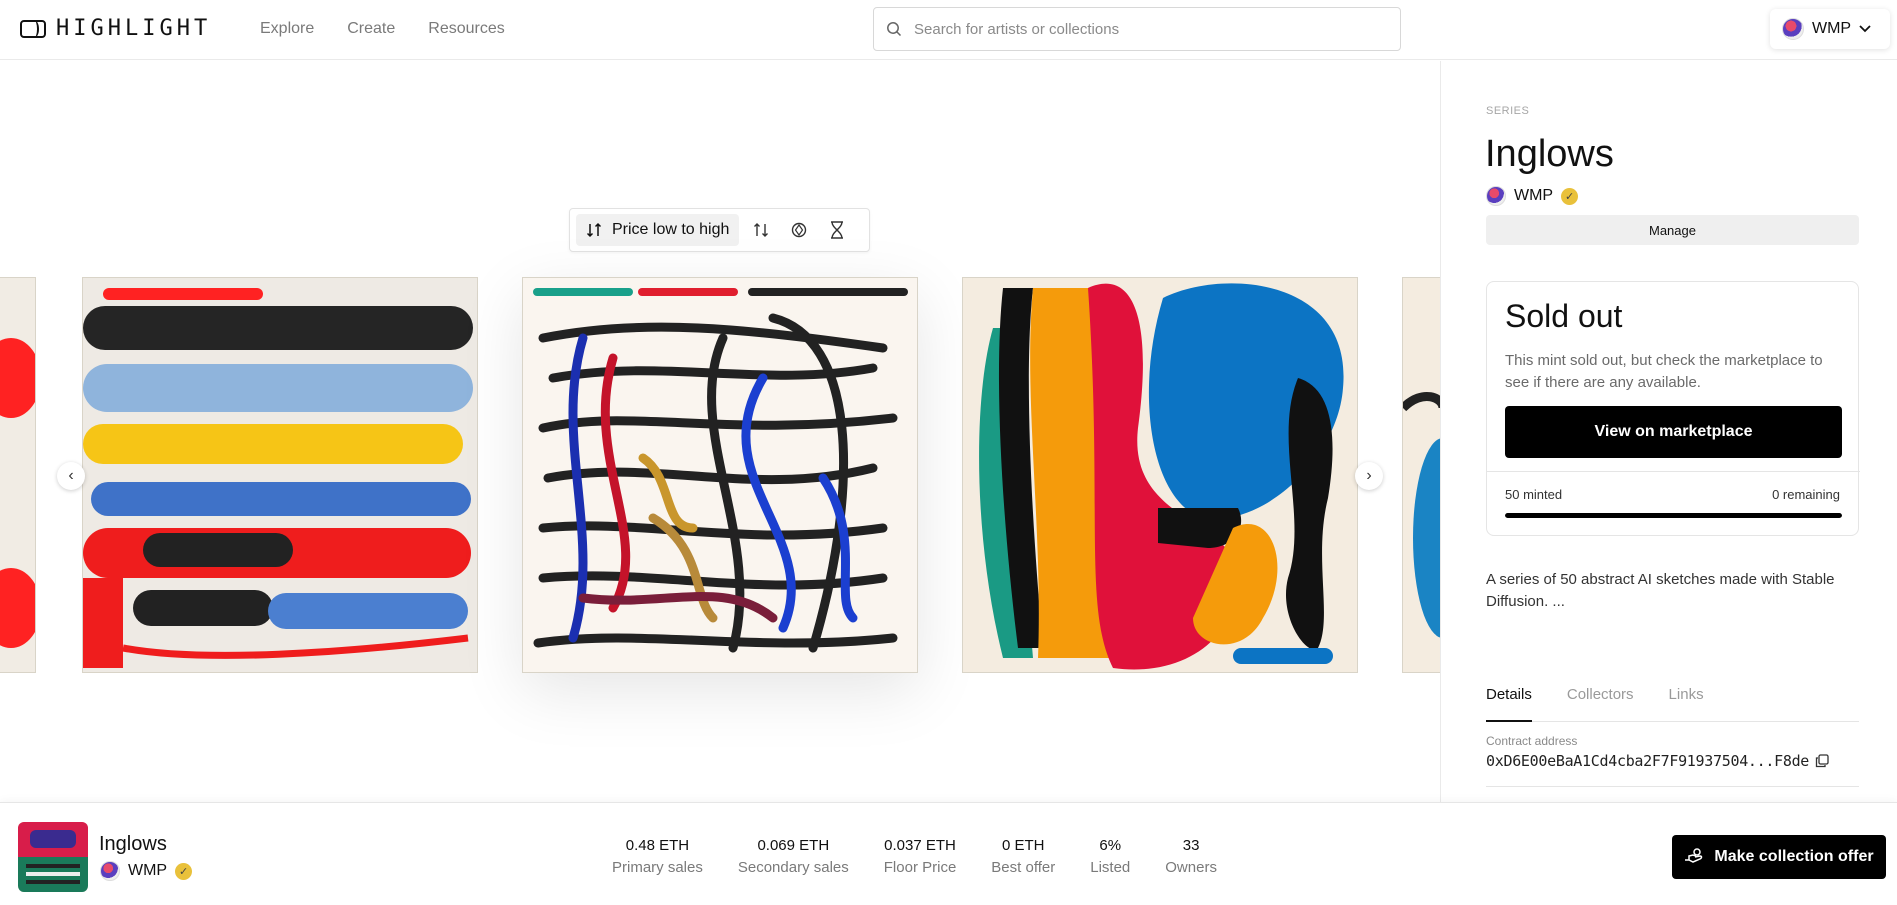  I want to click on stat-value: 0.069 ETH, so click(793, 845).